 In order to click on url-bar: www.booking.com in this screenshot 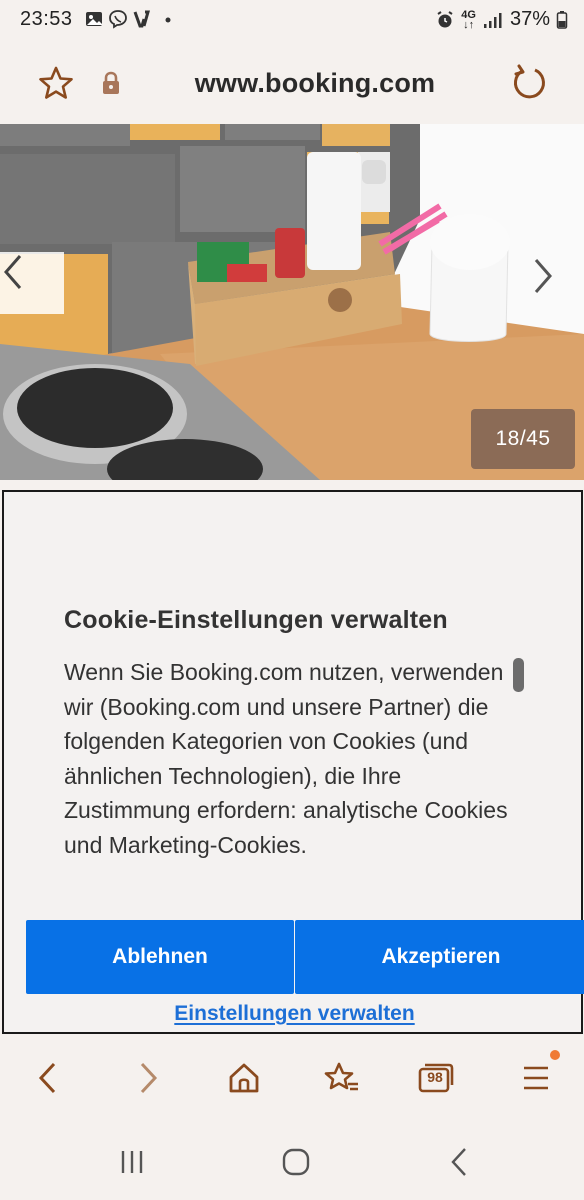, I will do `click(292, 83)`.